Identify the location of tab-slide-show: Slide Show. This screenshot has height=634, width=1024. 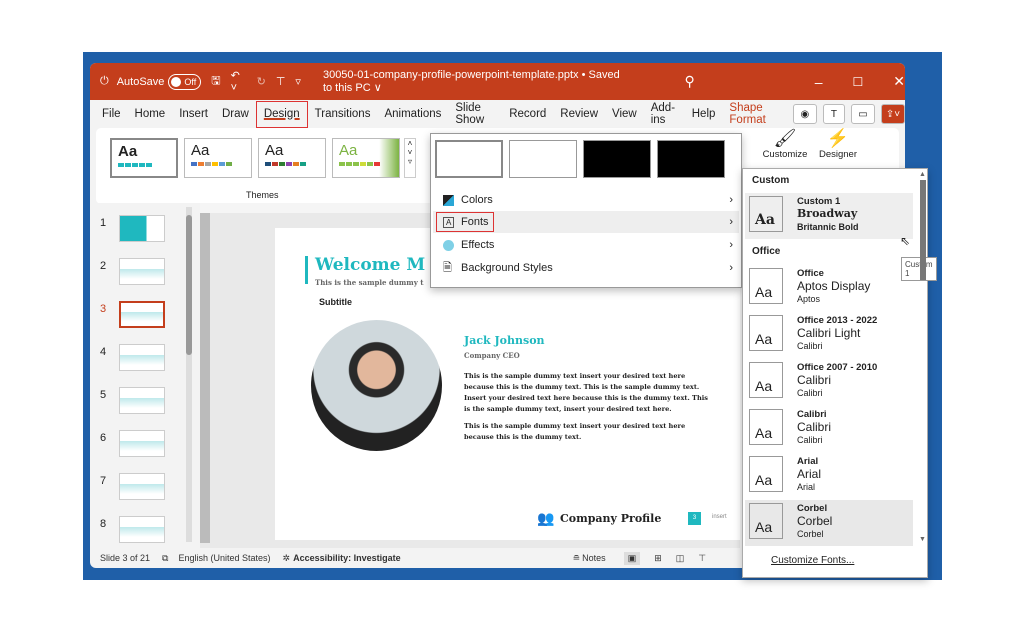
(475, 114).